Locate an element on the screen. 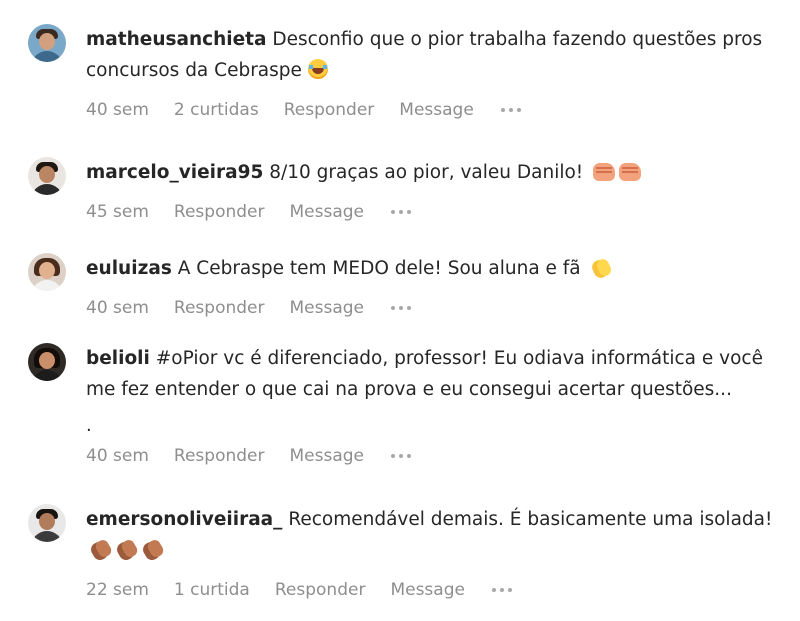  comment-extra-line: . is located at coordinates (89, 425).